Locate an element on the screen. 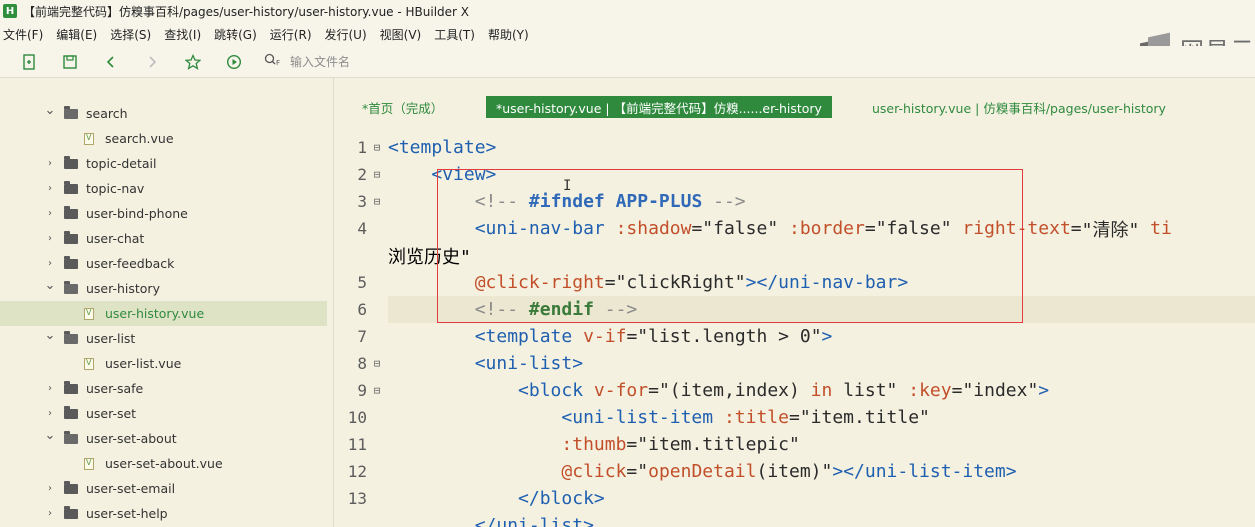 The height and width of the screenshot is (527, 1255). line-number: 5 is located at coordinates (362, 282).